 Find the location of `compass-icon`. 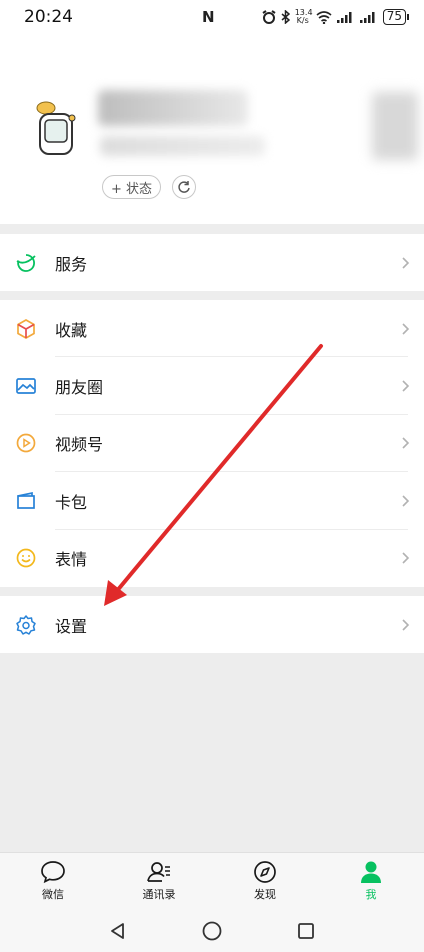

compass-icon is located at coordinates (265, 872).